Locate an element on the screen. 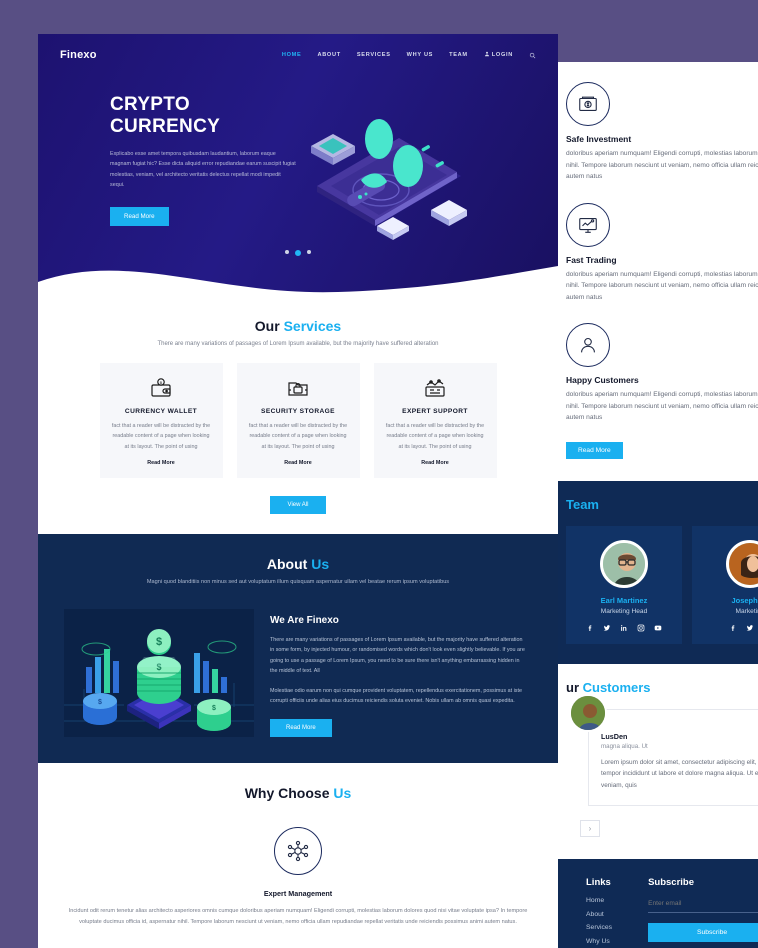 The width and height of the screenshot is (758, 948). testimonial-subtitle: magna aliqua. Ut is located at coordinates (624, 746).